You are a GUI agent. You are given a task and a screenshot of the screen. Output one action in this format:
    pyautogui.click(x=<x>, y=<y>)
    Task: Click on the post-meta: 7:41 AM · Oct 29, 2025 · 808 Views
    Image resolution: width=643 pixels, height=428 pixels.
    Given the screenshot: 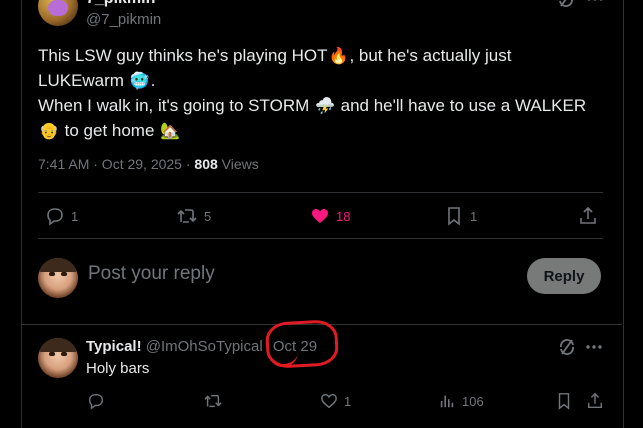 What is the action you would take?
    pyautogui.click(x=148, y=164)
    